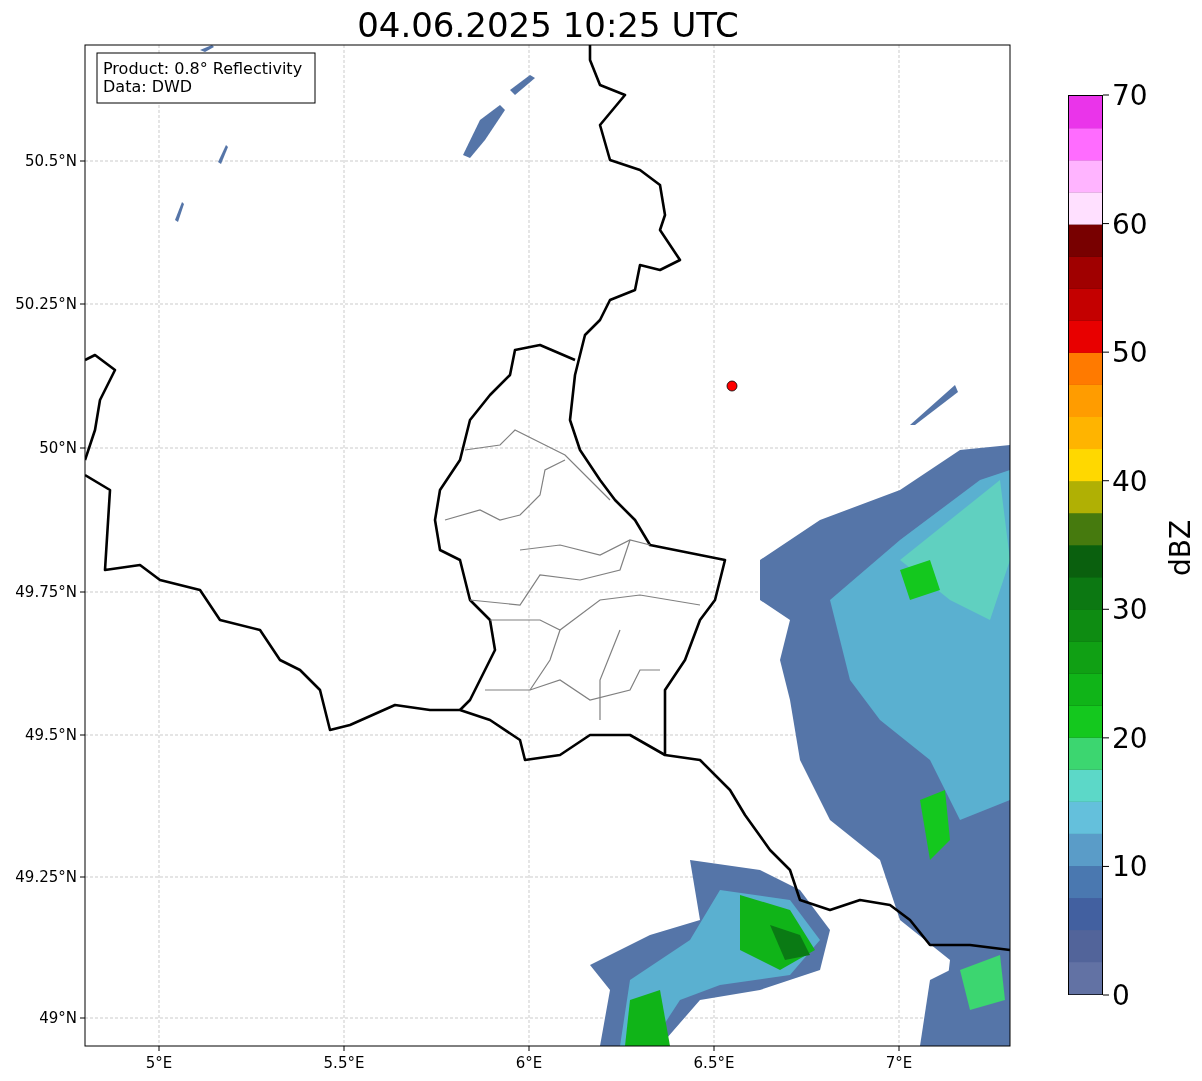 Image resolution: width=1202 pixels, height=1081 pixels. Describe the element at coordinates (344, 1063) in the screenshot. I see `axis-tick-label: 5.5°E` at that location.